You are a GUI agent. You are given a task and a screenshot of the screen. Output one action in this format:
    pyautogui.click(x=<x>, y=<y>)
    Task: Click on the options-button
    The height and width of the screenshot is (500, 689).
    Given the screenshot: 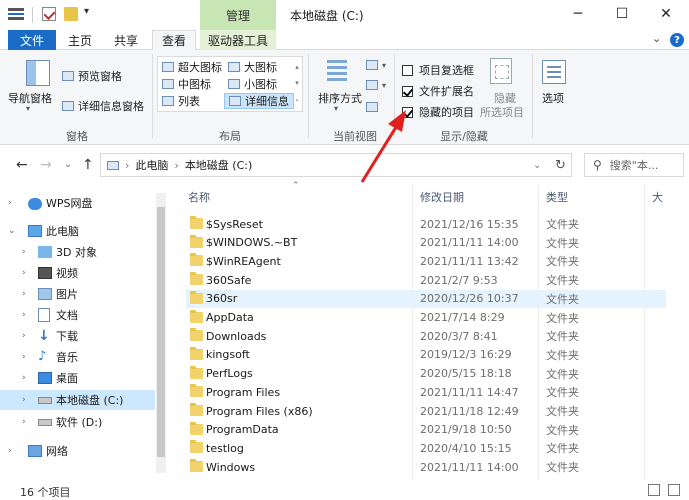 What is the action you would take?
    pyautogui.click(x=554, y=72)
    